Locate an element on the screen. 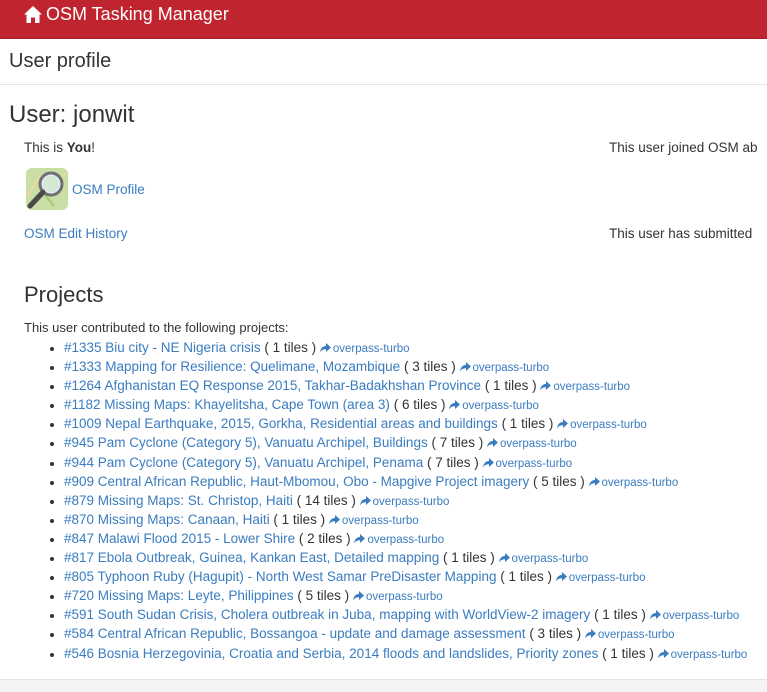 The width and height of the screenshot is (767, 692). this-is-you-text: This is You! is located at coordinates (59, 147).